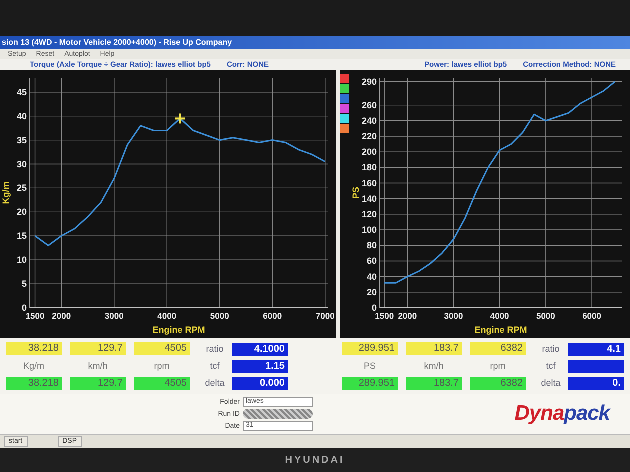  What do you see at coordinates (369, 214) in the screenshot?
I see `axis-tick-label: 120` at bounding box center [369, 214].